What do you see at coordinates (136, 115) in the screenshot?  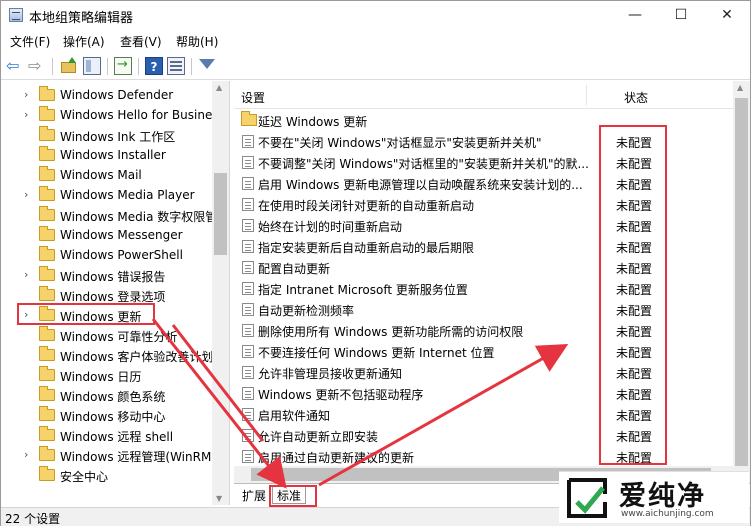 I see `tree-item-label: Windows Hello for Busine` at bounding box center [136, 115].